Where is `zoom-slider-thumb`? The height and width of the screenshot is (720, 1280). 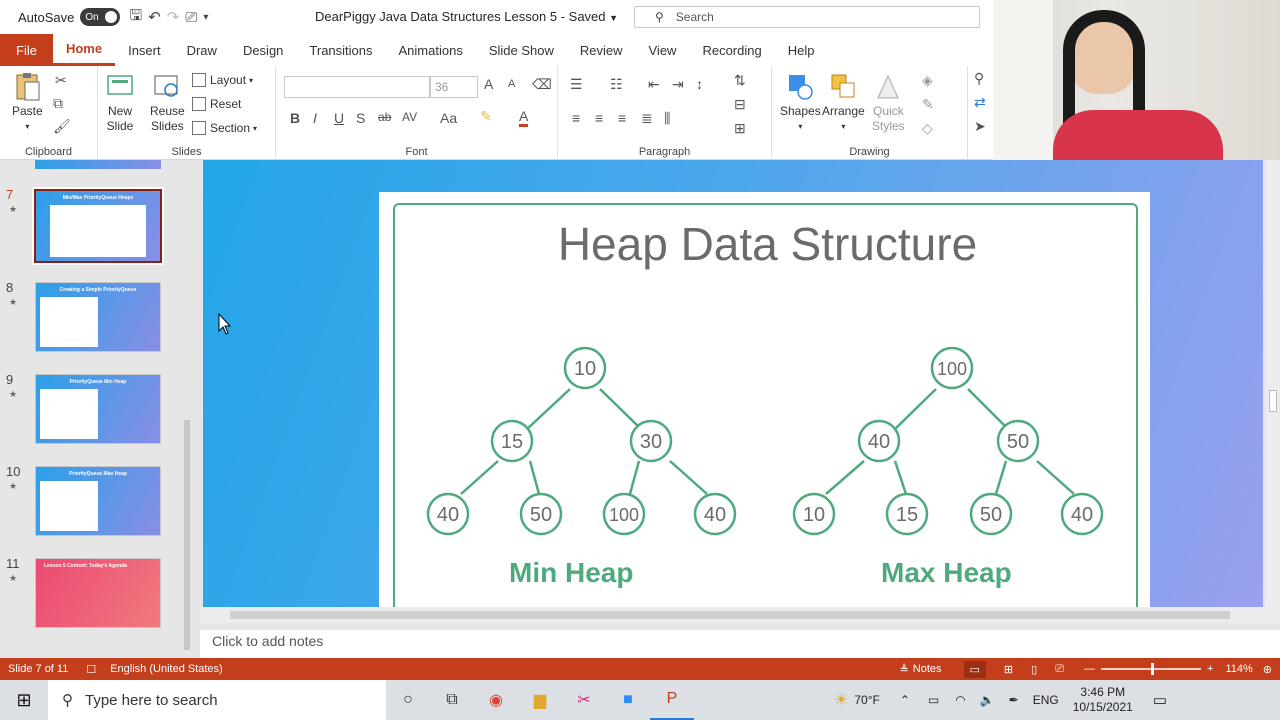 zoom-slider-thumb is located at coordinates (1153, 669).